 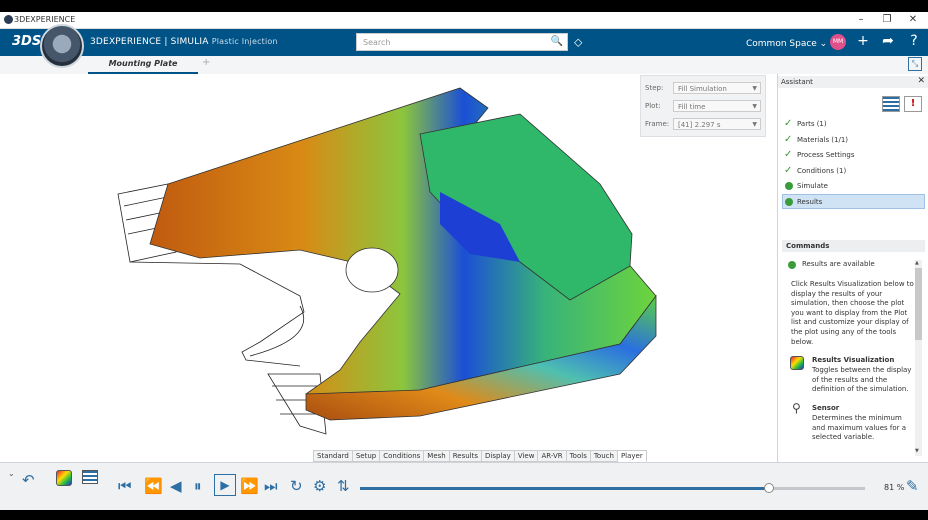 What do you see at coordinates (653, 106) in the screenshot?
I see `plot-label: Plot:` at bounding box center [653, 106].